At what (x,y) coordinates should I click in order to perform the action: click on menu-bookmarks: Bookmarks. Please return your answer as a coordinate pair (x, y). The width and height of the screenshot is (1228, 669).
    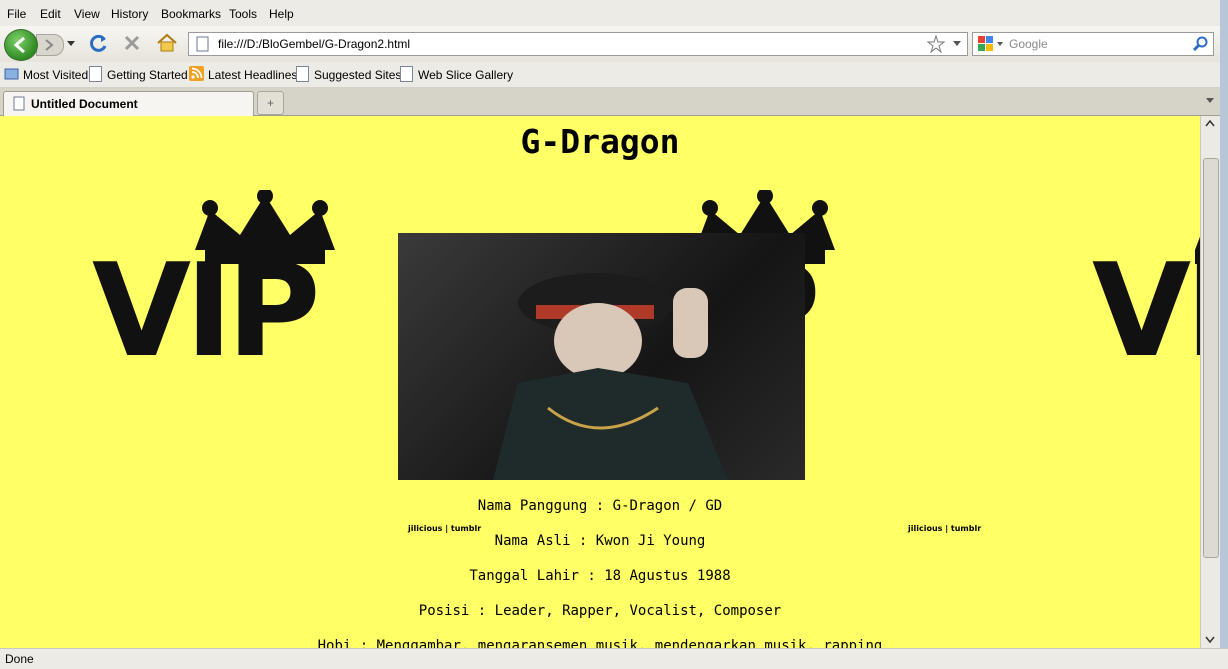
    Looking at the image, I should click on (191, 14).